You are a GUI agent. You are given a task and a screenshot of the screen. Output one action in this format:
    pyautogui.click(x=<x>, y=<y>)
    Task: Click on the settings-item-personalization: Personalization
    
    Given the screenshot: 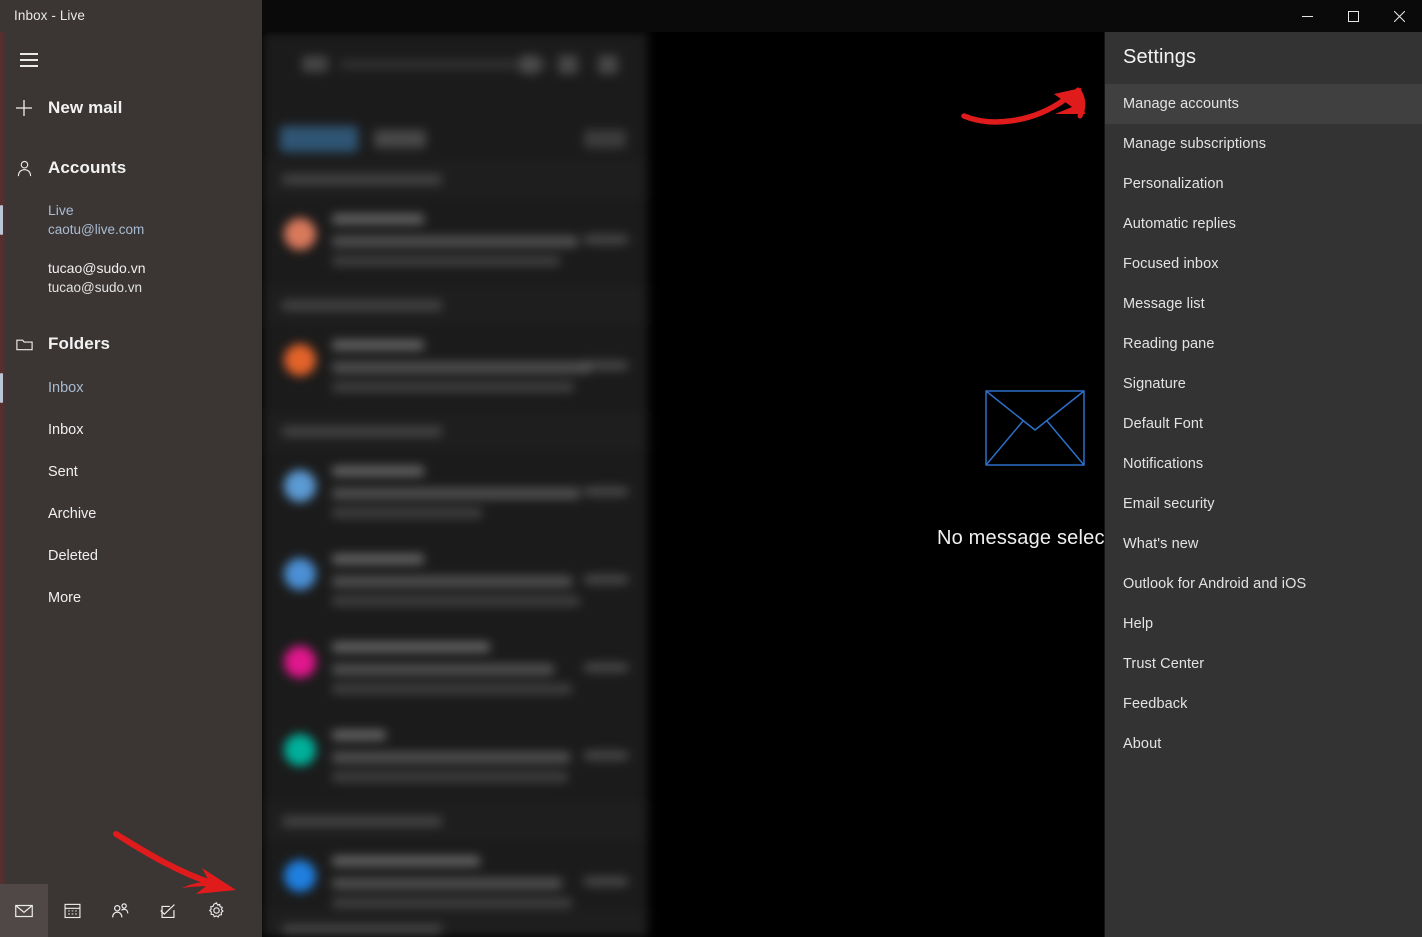 What is the action you would take?
    pyautogui.click(x=1263, y=184)
    